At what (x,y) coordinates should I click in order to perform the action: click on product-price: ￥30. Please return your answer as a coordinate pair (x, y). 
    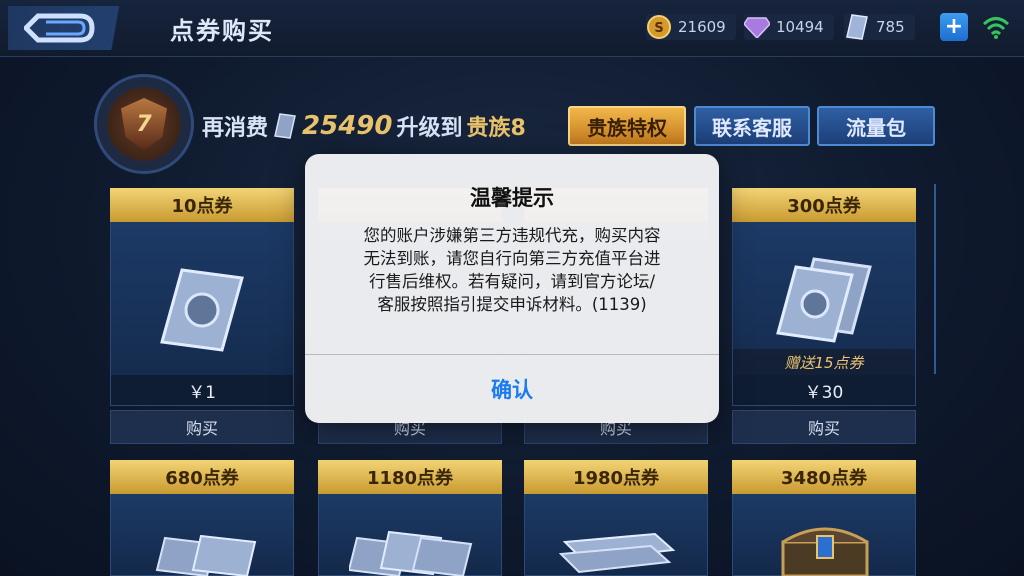
    Looking at the image, I should click on (824, 390).